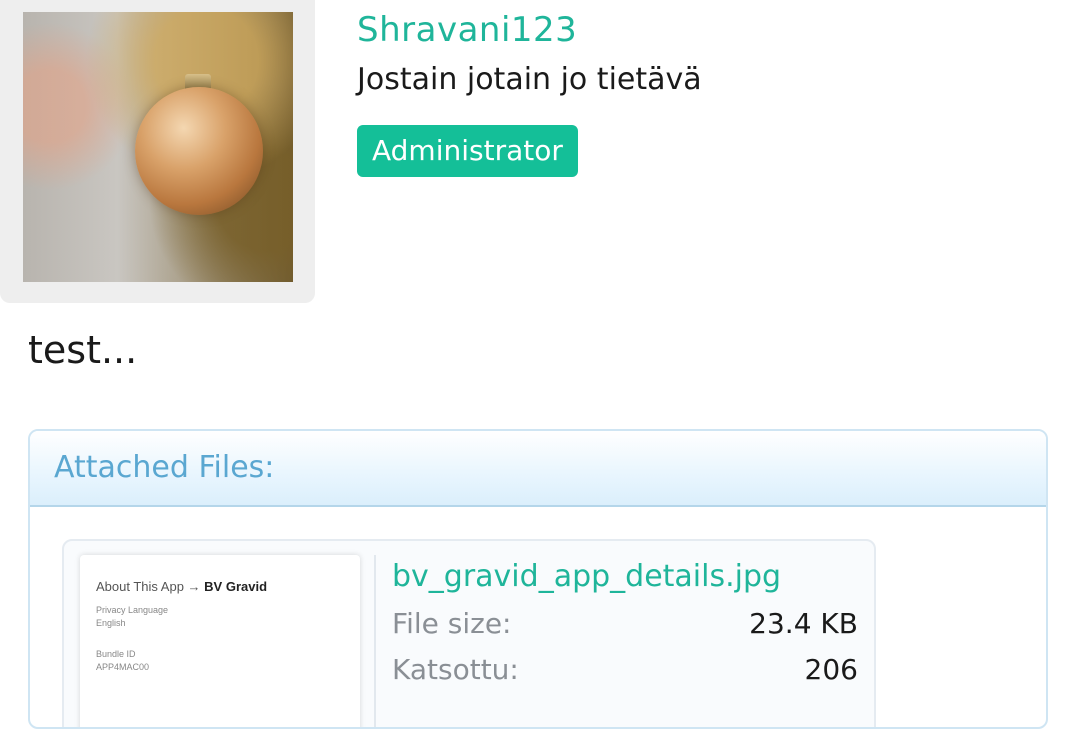  Describe the element at coordinates (467, 30) in the screenshot. I see `username-link: Shravani123` at that location.